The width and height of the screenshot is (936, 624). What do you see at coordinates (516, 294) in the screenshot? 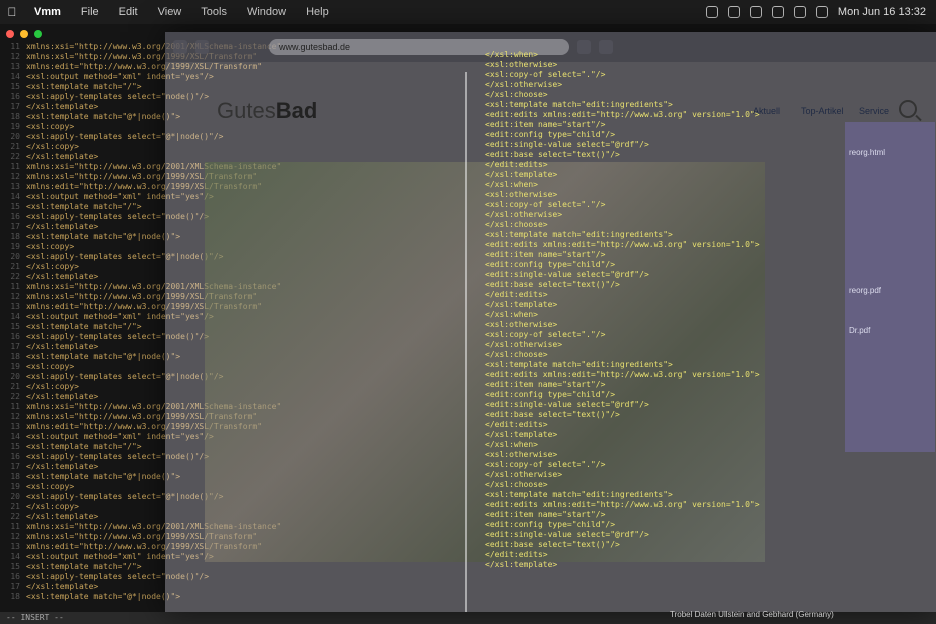
I see `xml-line: </edit:edits>` at bounding box center [516, 294].